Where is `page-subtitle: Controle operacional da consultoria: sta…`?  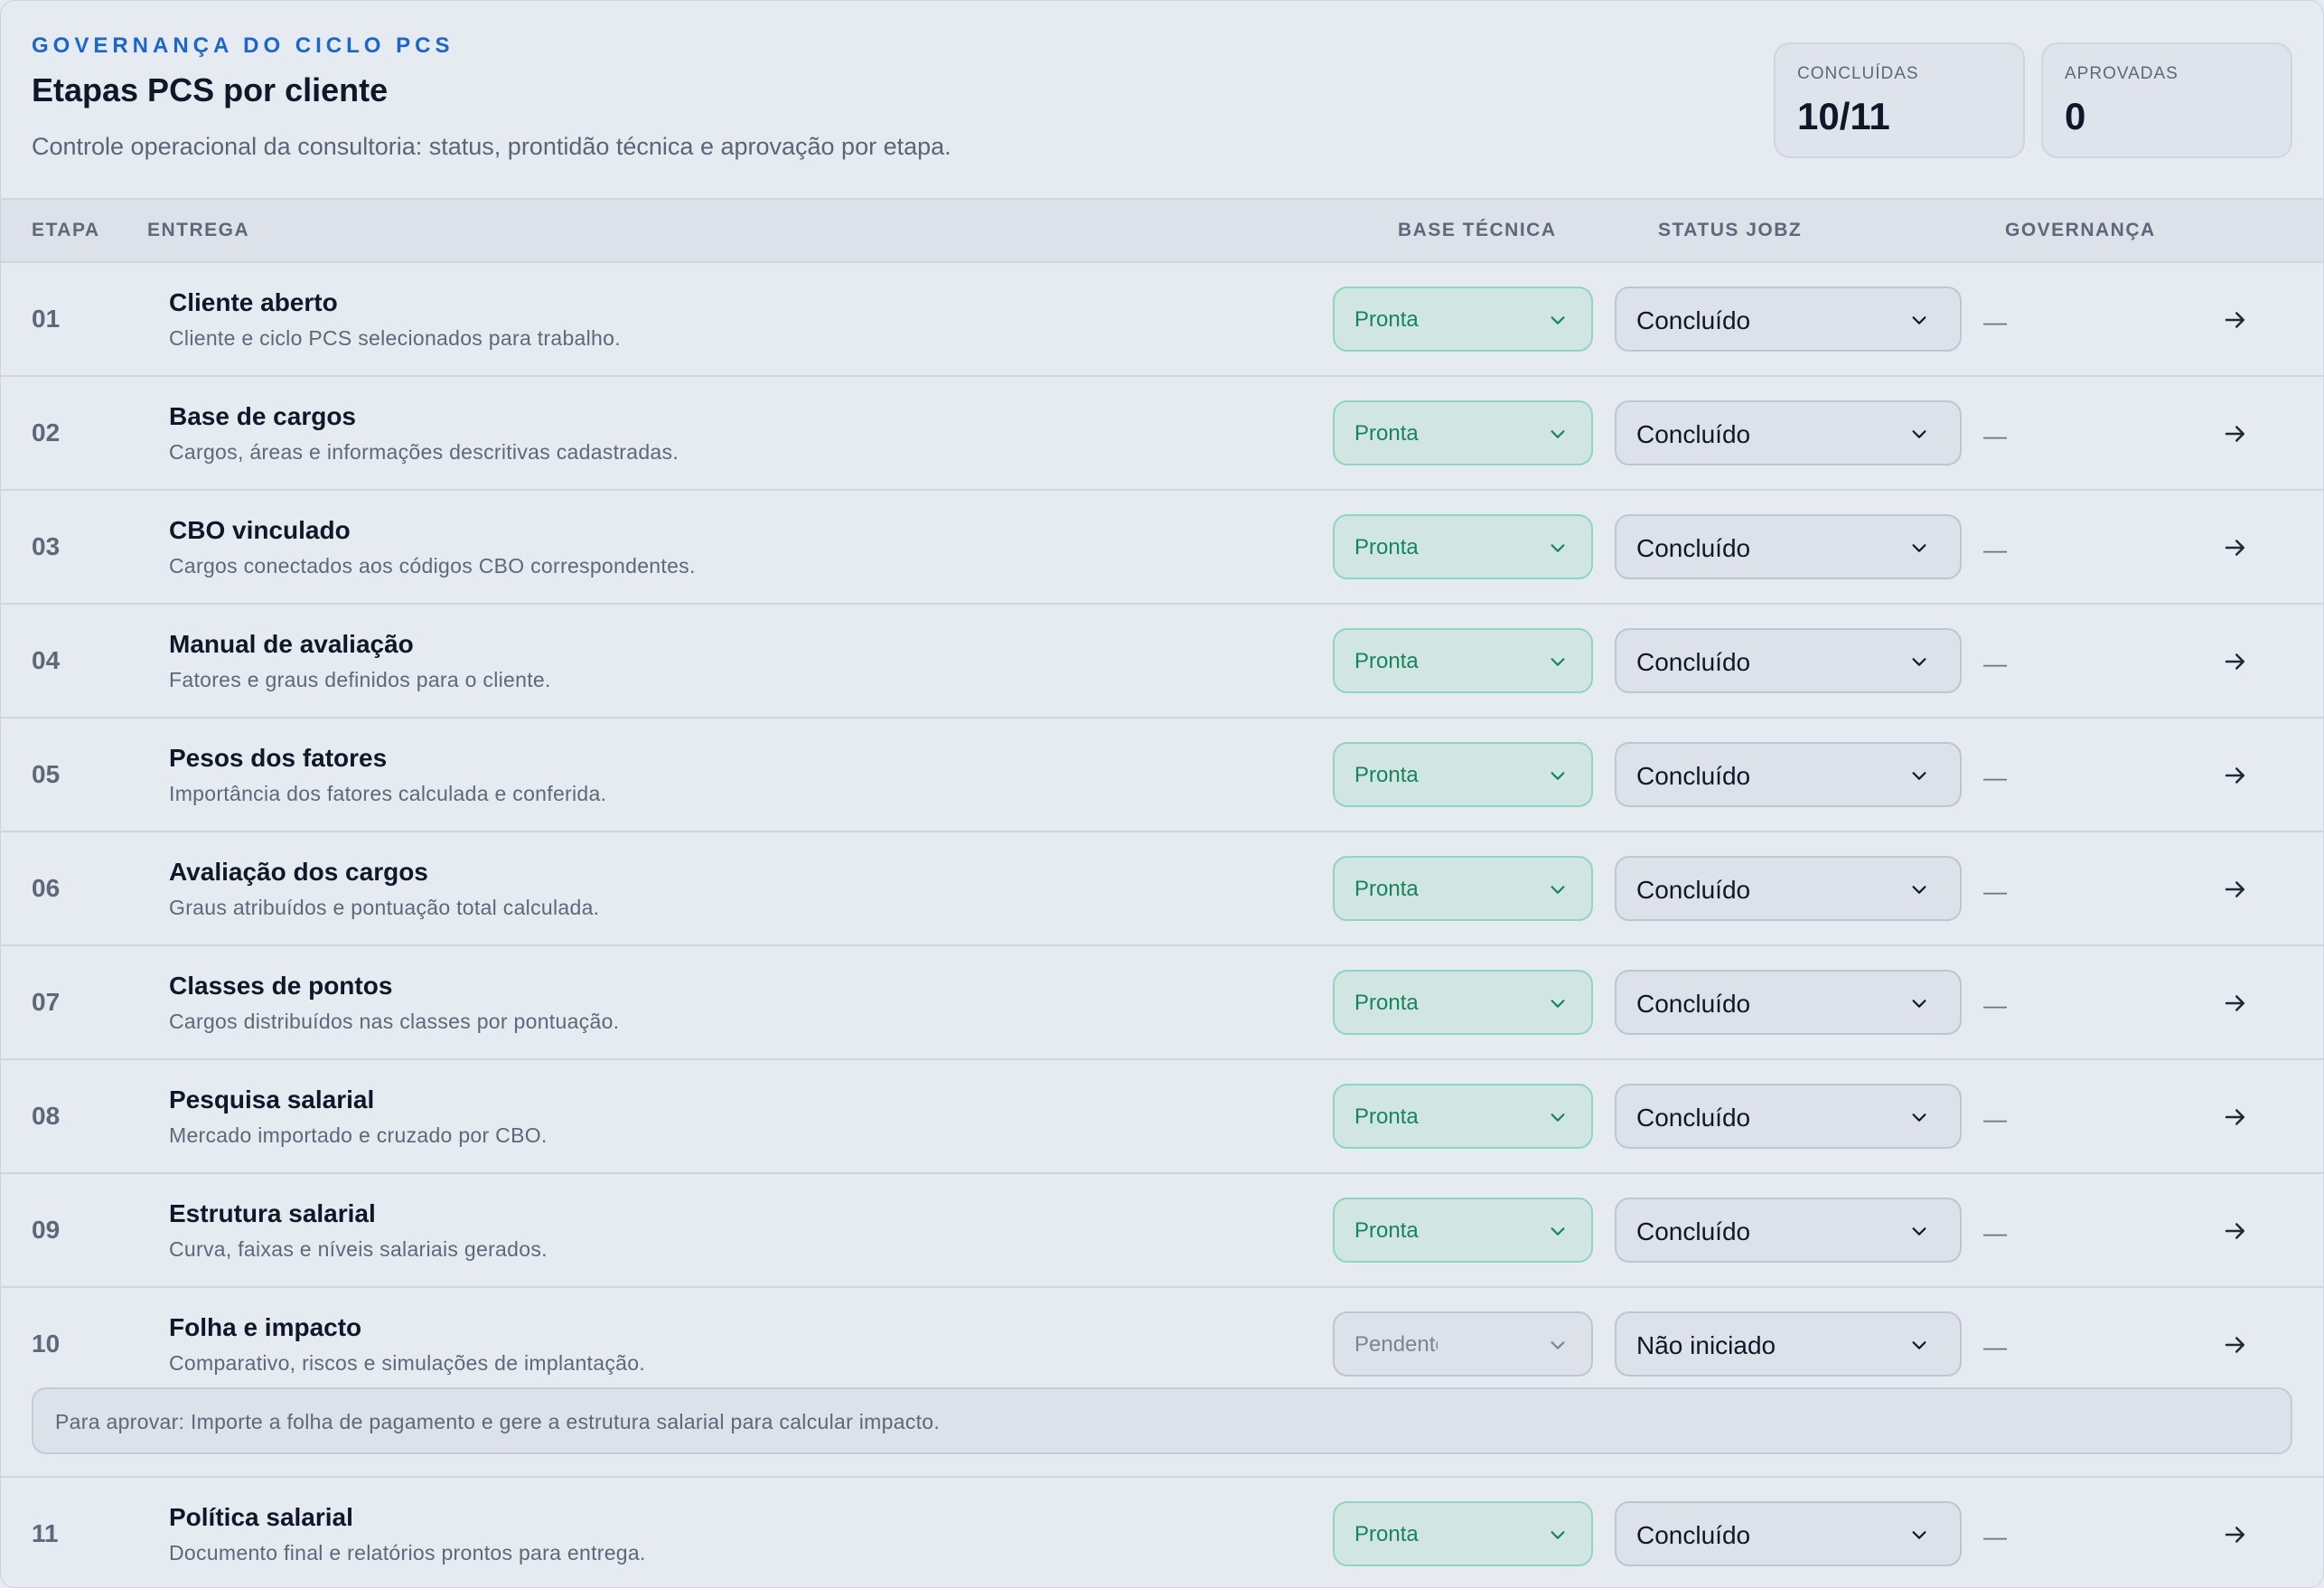
page-subtitle: Controle operacional da consultoria: sta… is located at coordinates (491, 146).